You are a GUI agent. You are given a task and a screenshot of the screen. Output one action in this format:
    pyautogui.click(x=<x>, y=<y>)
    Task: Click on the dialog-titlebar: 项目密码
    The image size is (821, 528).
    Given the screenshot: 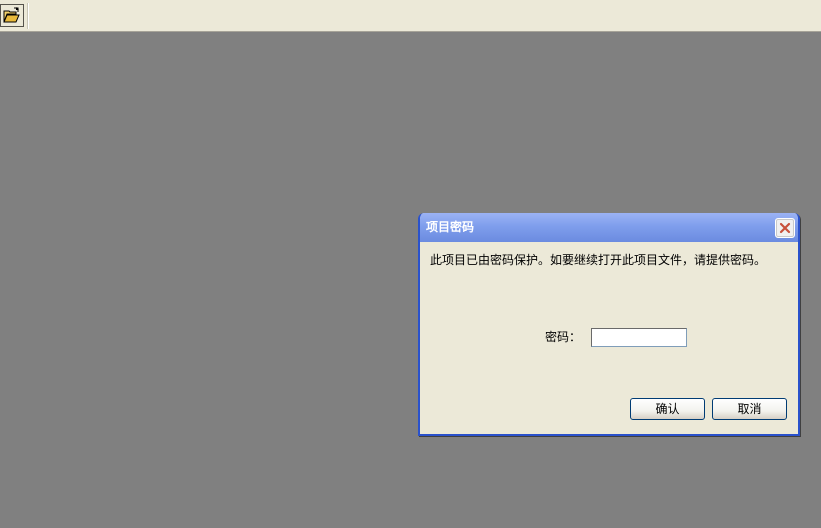 What is the action you would take?
    pyautogui.click(x=609, y=227)
    